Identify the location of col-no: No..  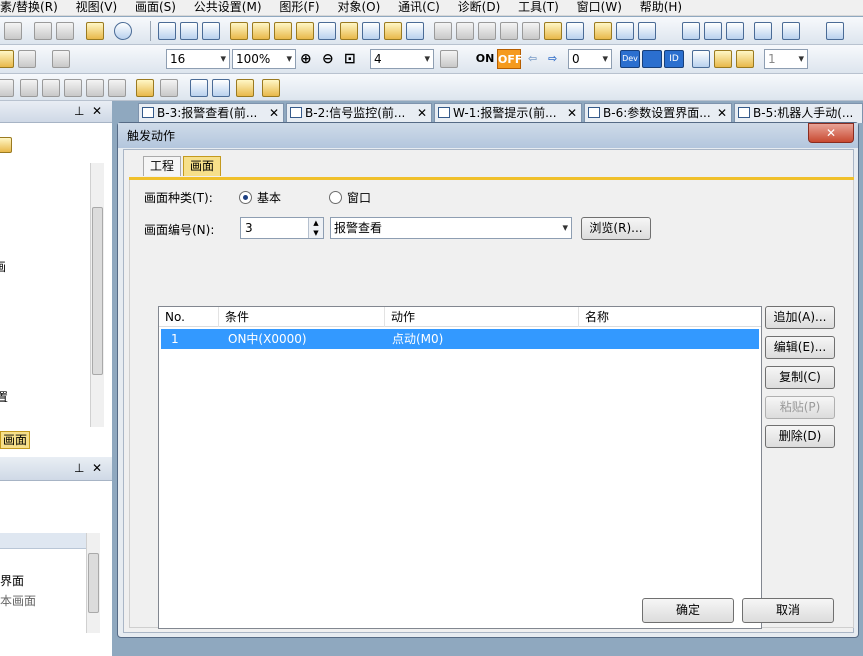
(189, 317).